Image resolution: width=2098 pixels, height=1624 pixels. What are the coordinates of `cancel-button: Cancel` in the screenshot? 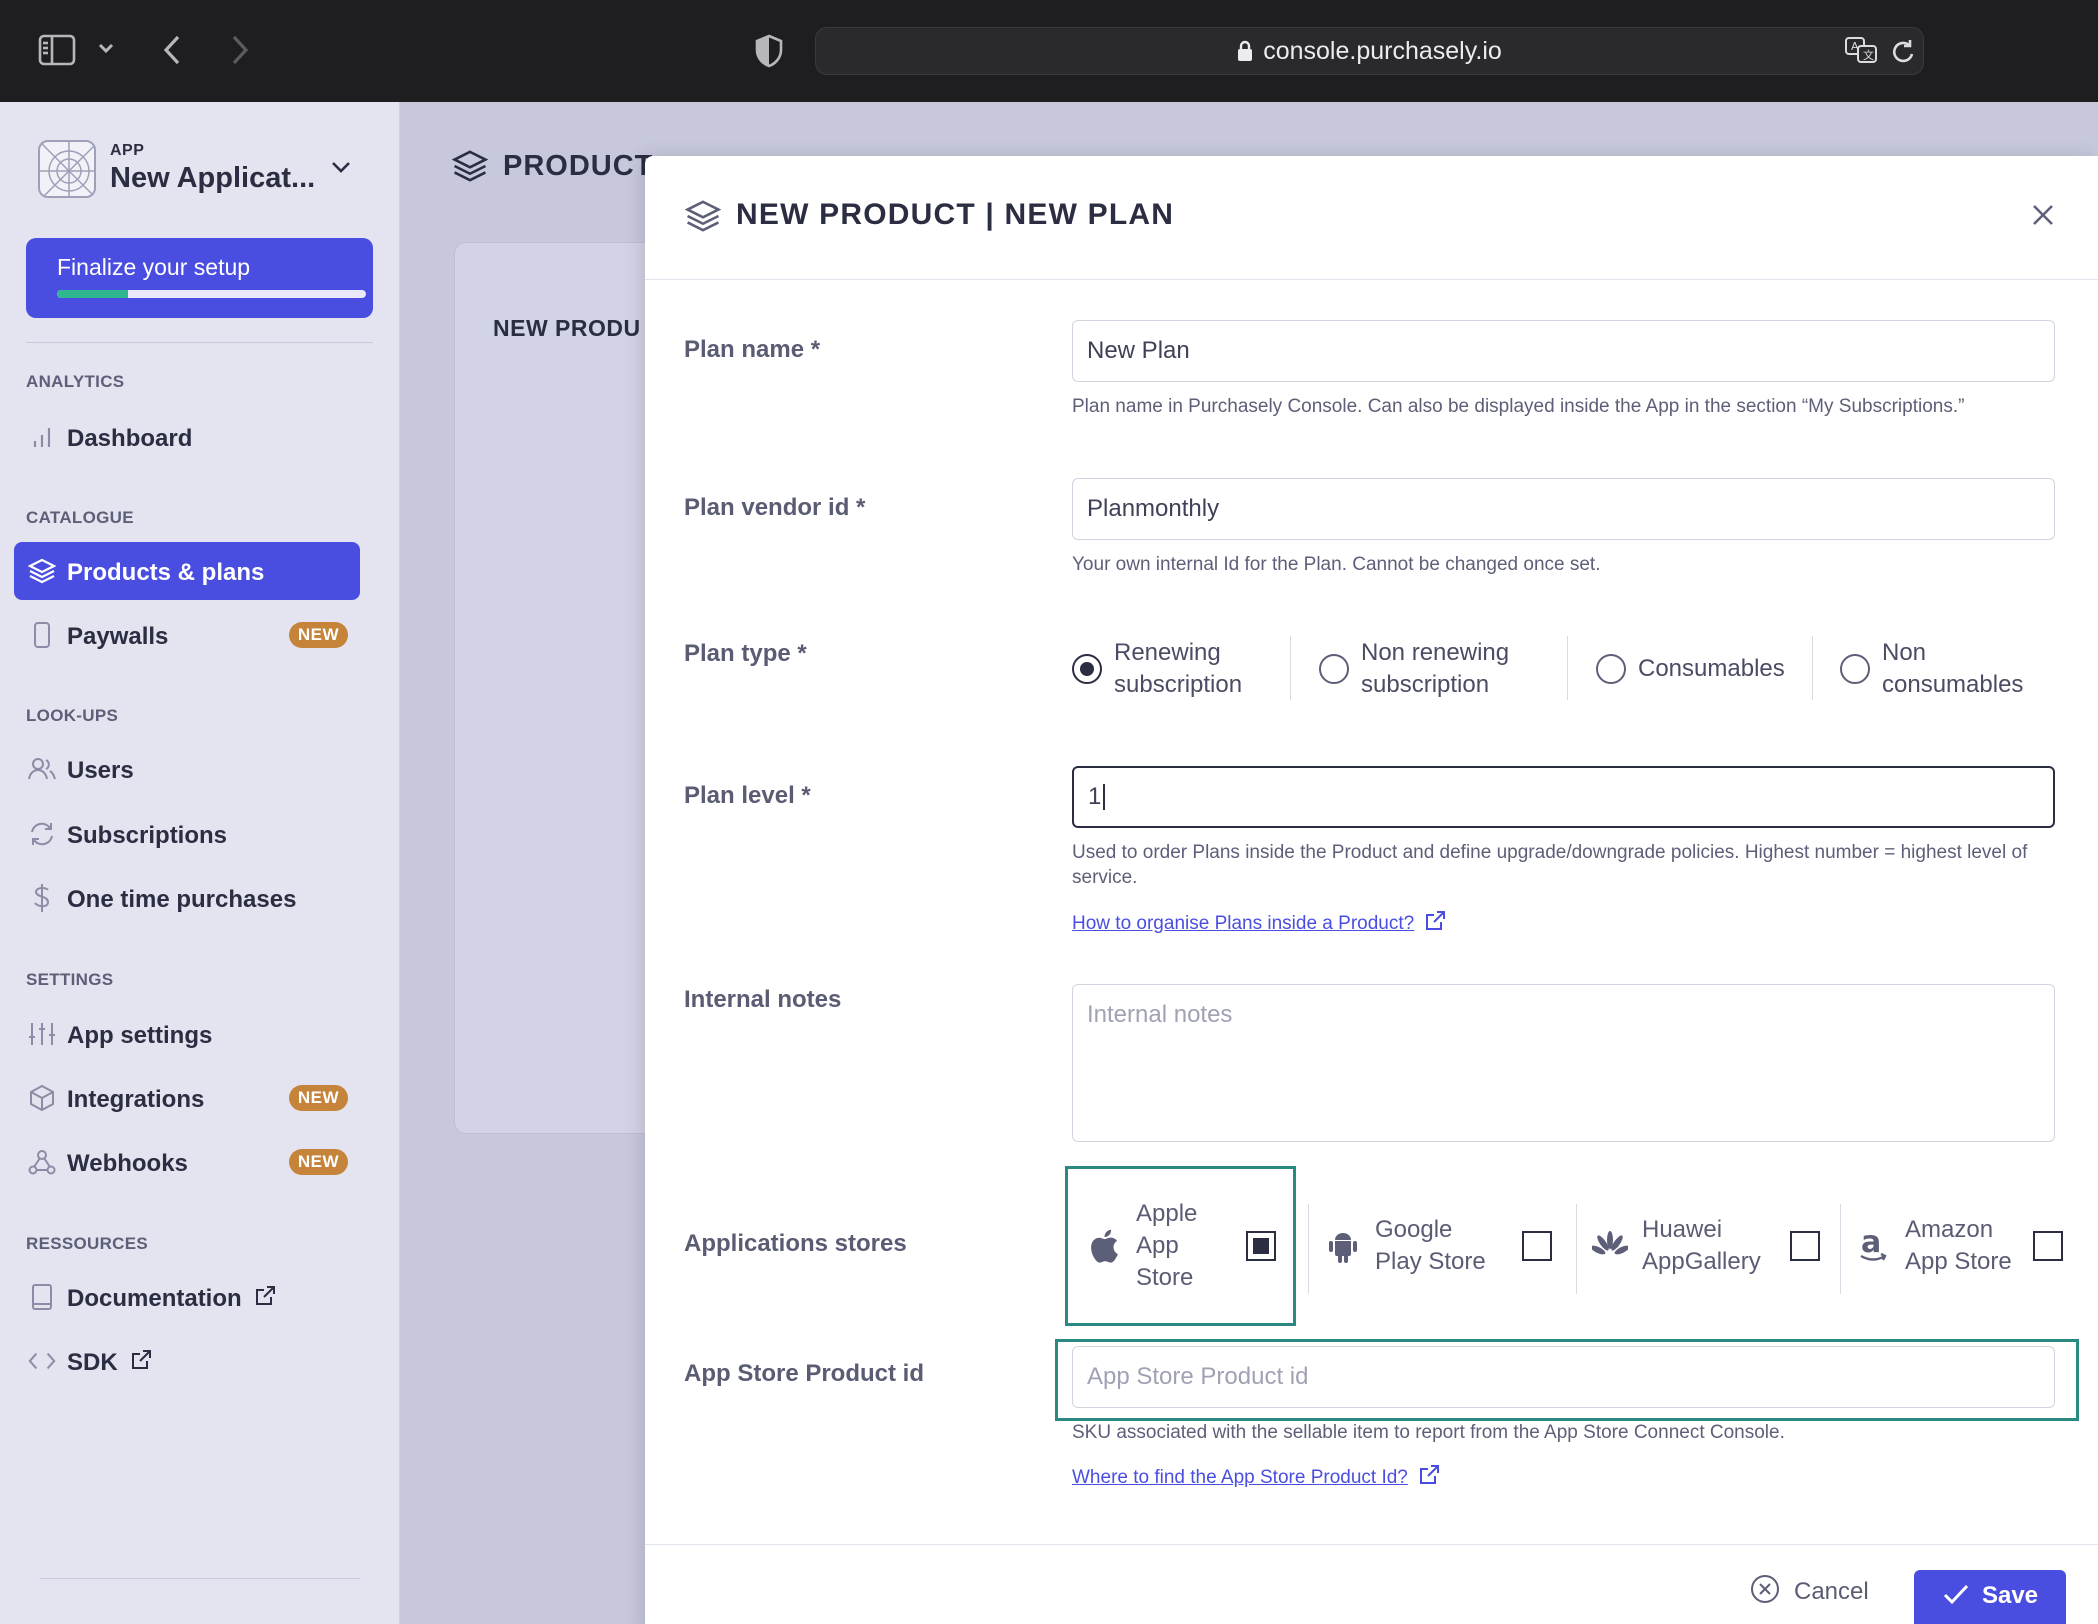 It's located at (1809, 1592).